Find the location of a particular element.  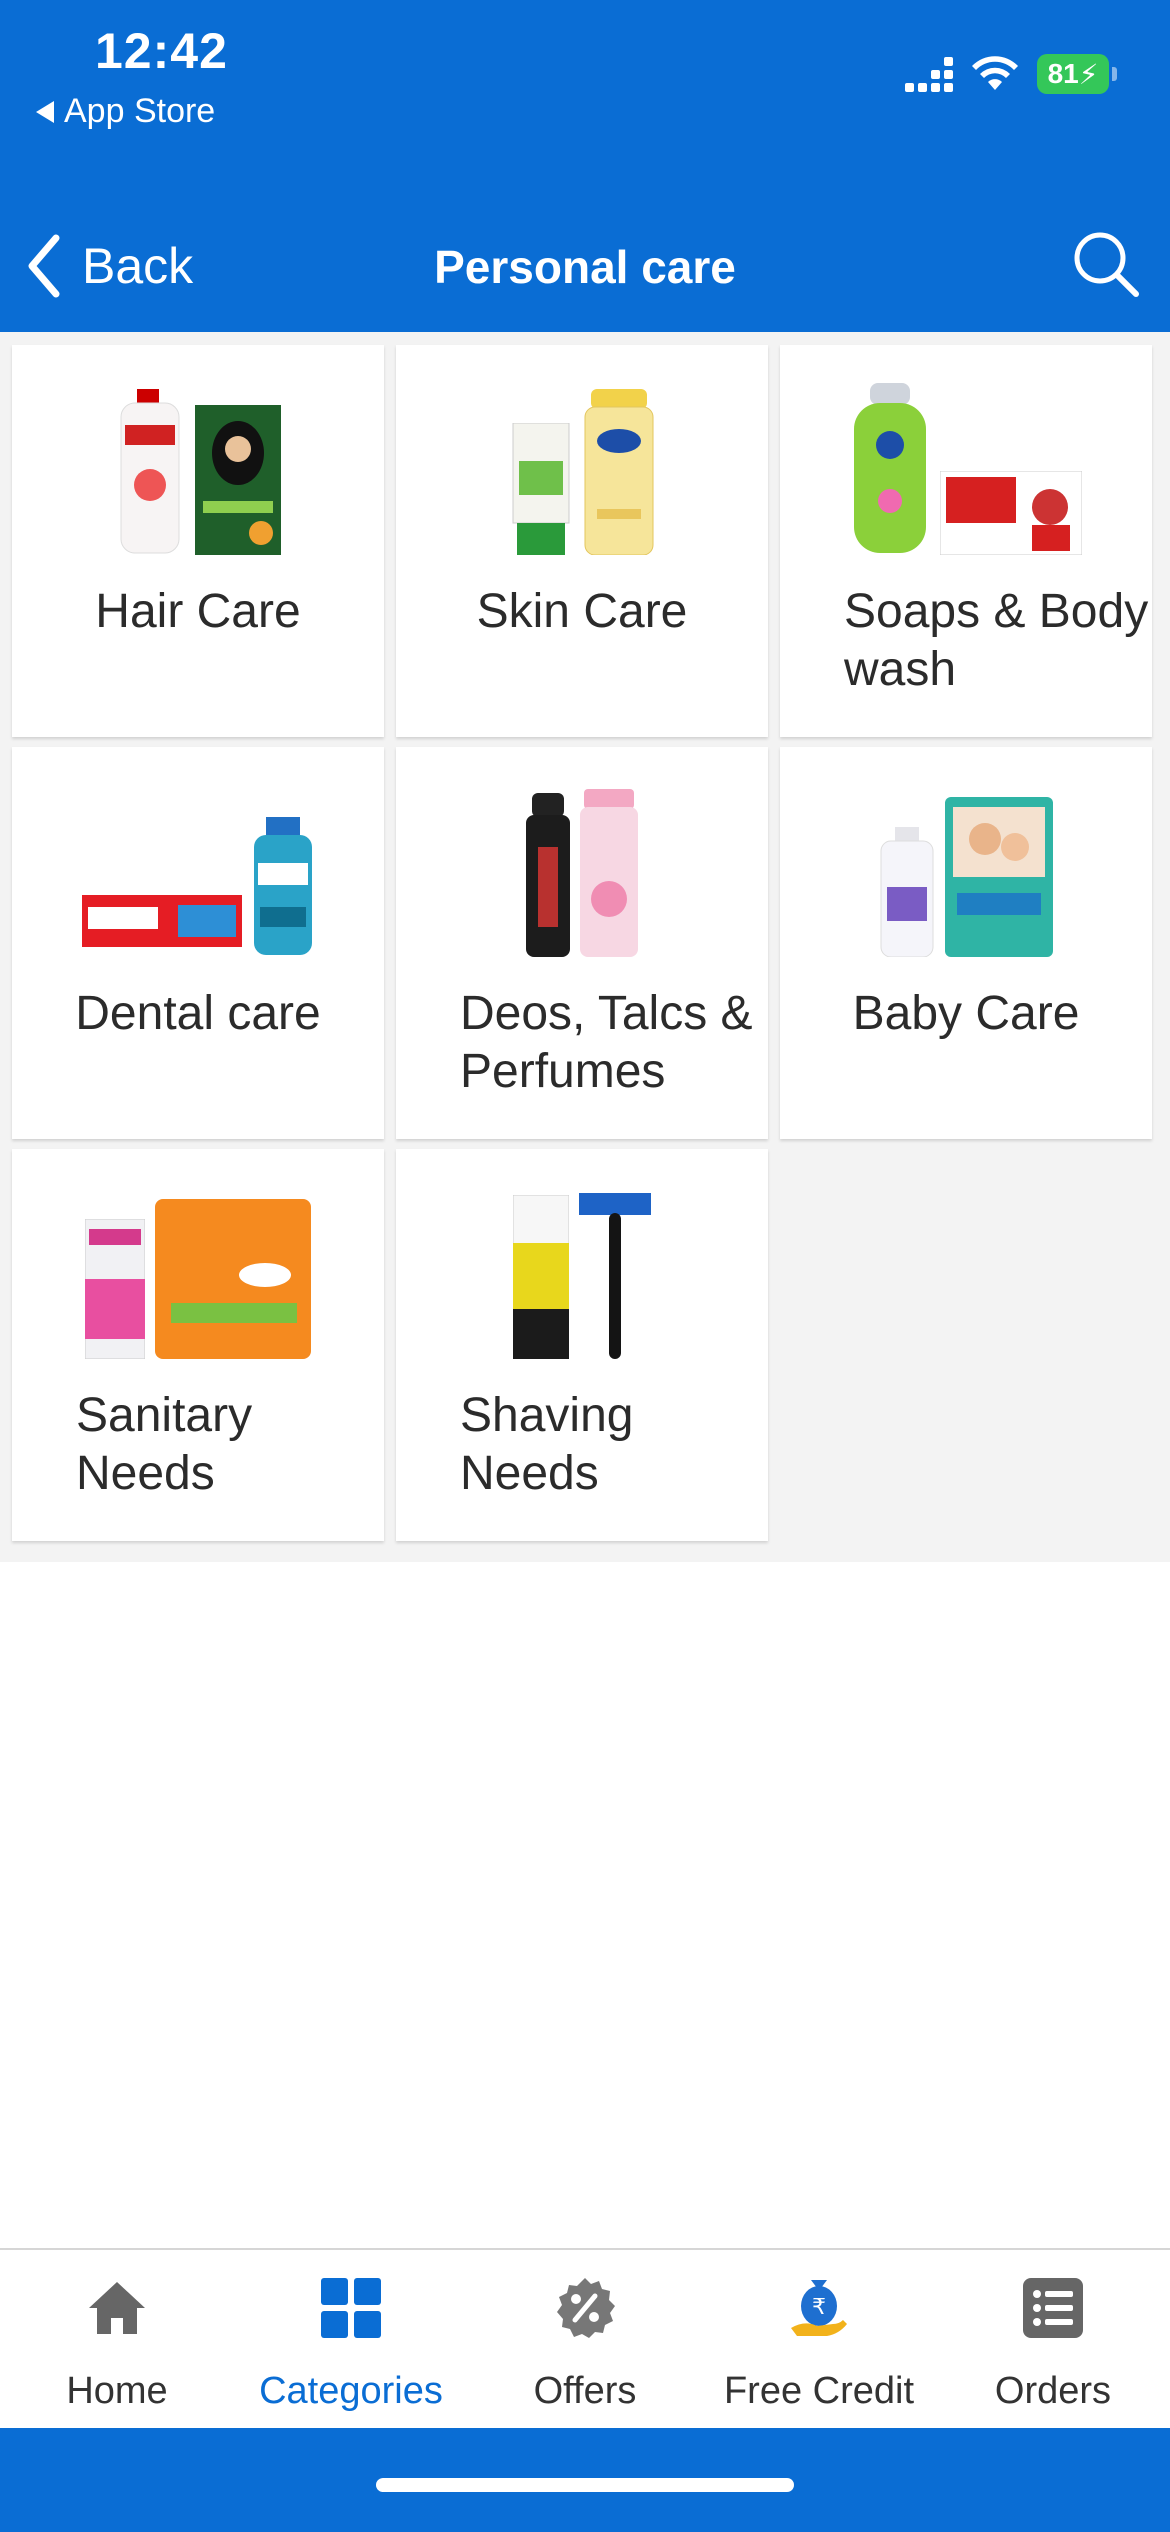

tab-offers: Offers is located at coordinates (585, 2340).